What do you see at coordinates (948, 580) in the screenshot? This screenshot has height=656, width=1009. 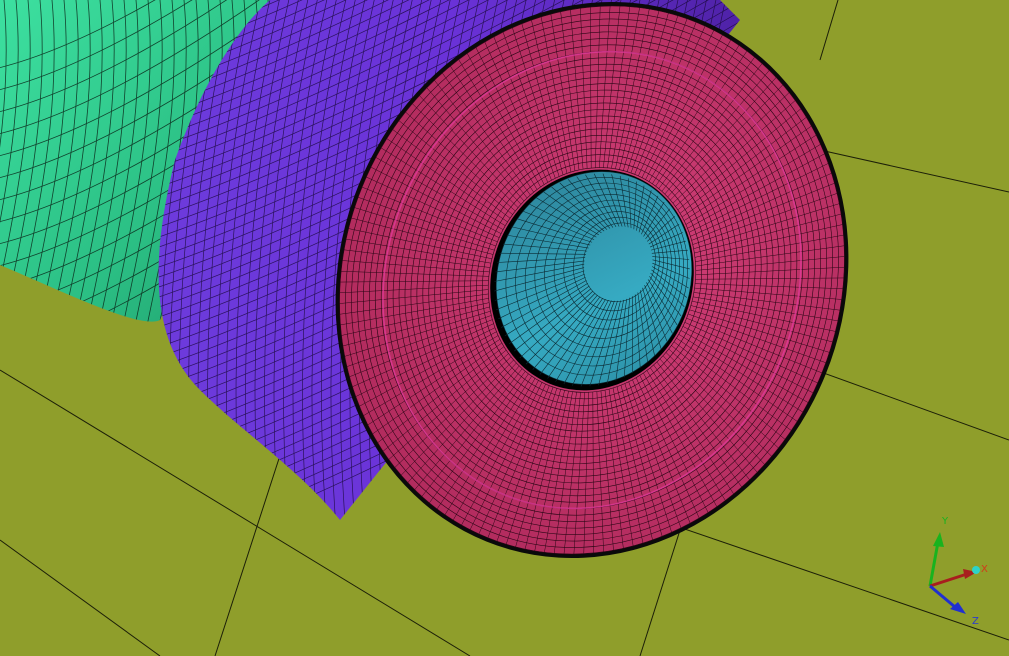 I see `x-axis-arrow` at bounding box center [948, 580].